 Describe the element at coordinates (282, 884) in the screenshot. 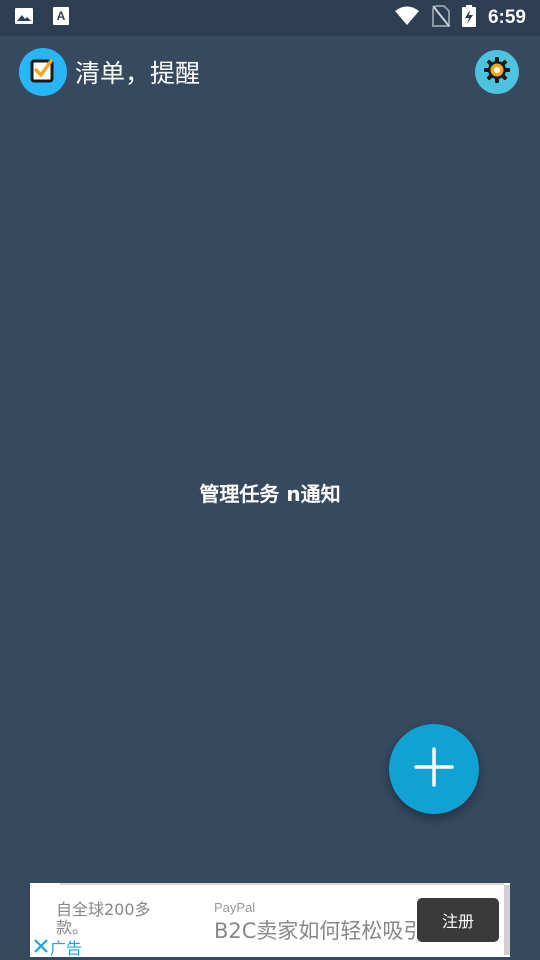

I see `ad-divider` at that location.